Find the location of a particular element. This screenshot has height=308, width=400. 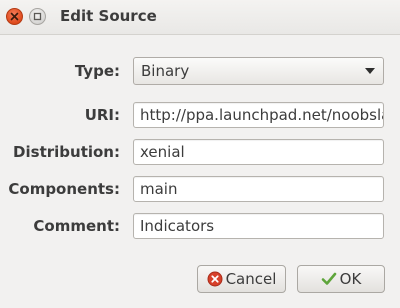

window-title: Edit Source is located at coordinates (108, 16).